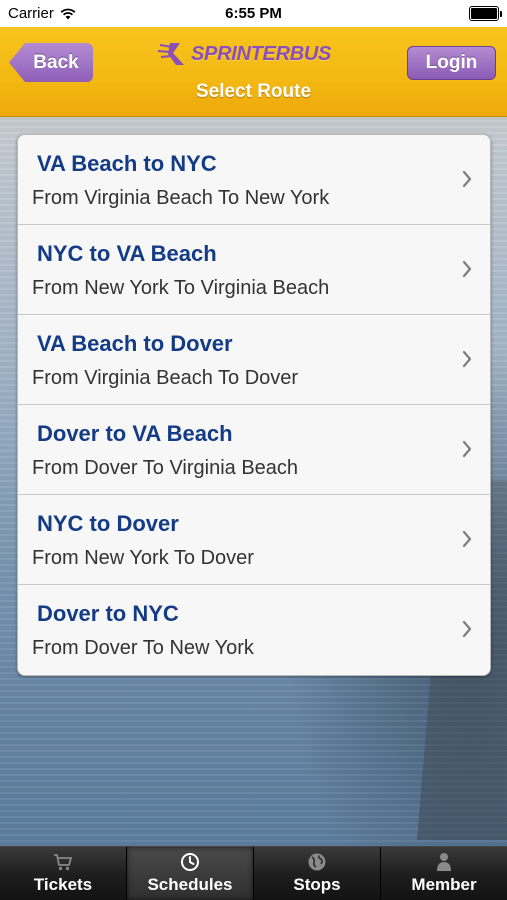 Image resolution: width=507 pixels, height=900 pixels. What do you see at coordinates (181, 198) in the screenshot?
I see `route-subtitle: From Virginia Beach To New York` at bounding box center [181, 198].